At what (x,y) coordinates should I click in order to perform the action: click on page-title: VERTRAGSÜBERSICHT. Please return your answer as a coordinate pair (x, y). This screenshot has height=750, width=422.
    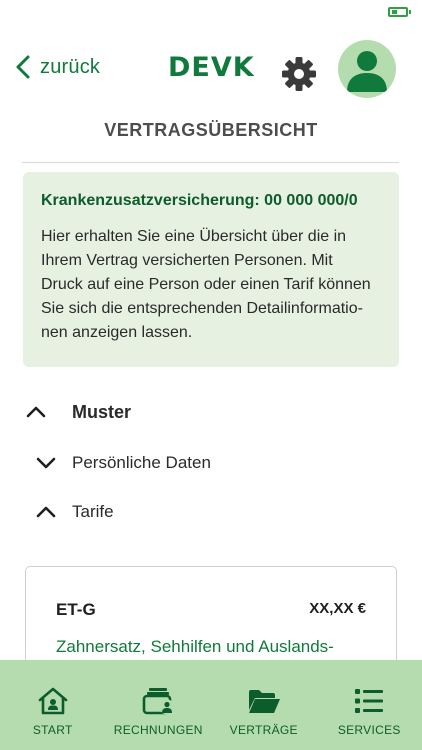
    Looking at the image, I should click on (211, 130).